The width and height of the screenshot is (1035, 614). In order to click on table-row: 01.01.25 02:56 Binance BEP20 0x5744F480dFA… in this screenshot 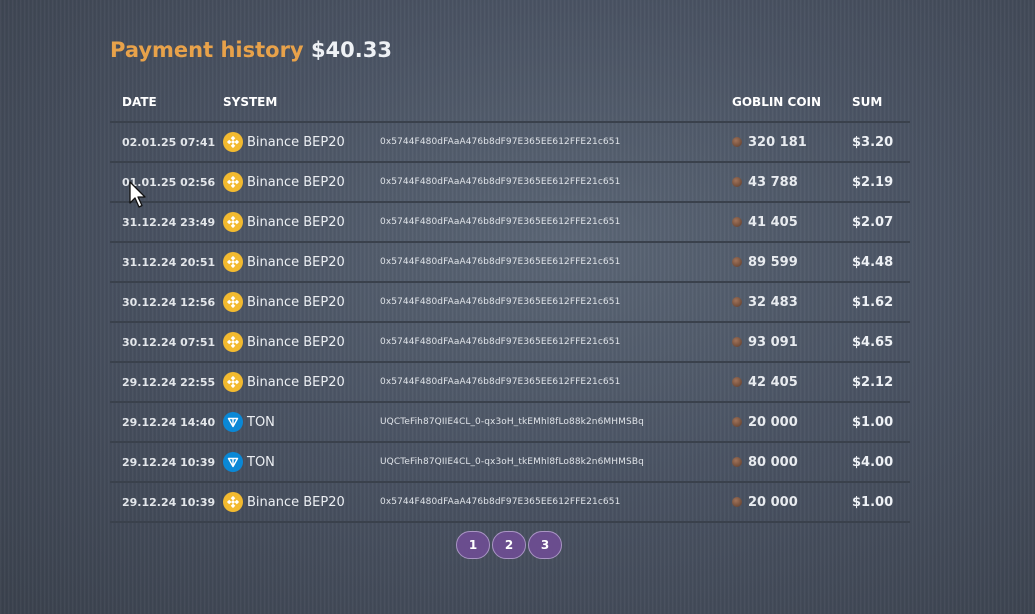, I will do `click(510, 183)`.